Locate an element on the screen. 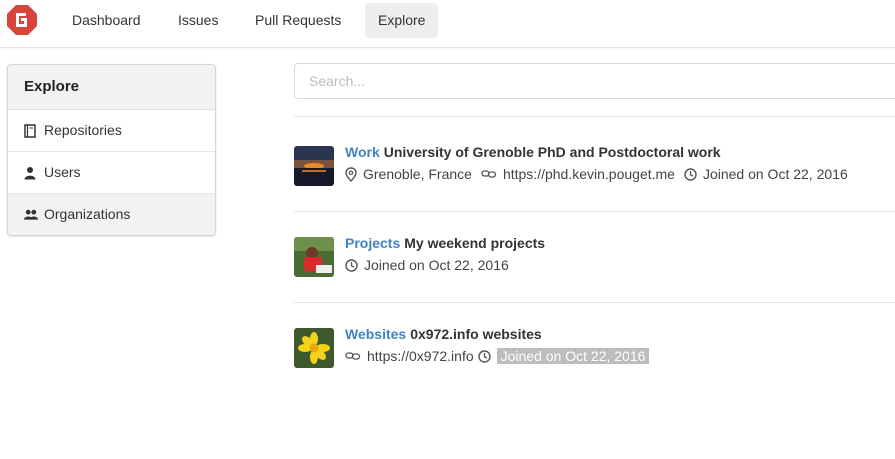 Image resolution: width=895 pixels, height=459 pixels. sidebar-item-label: Organizations is located at coordinates (87, 214).